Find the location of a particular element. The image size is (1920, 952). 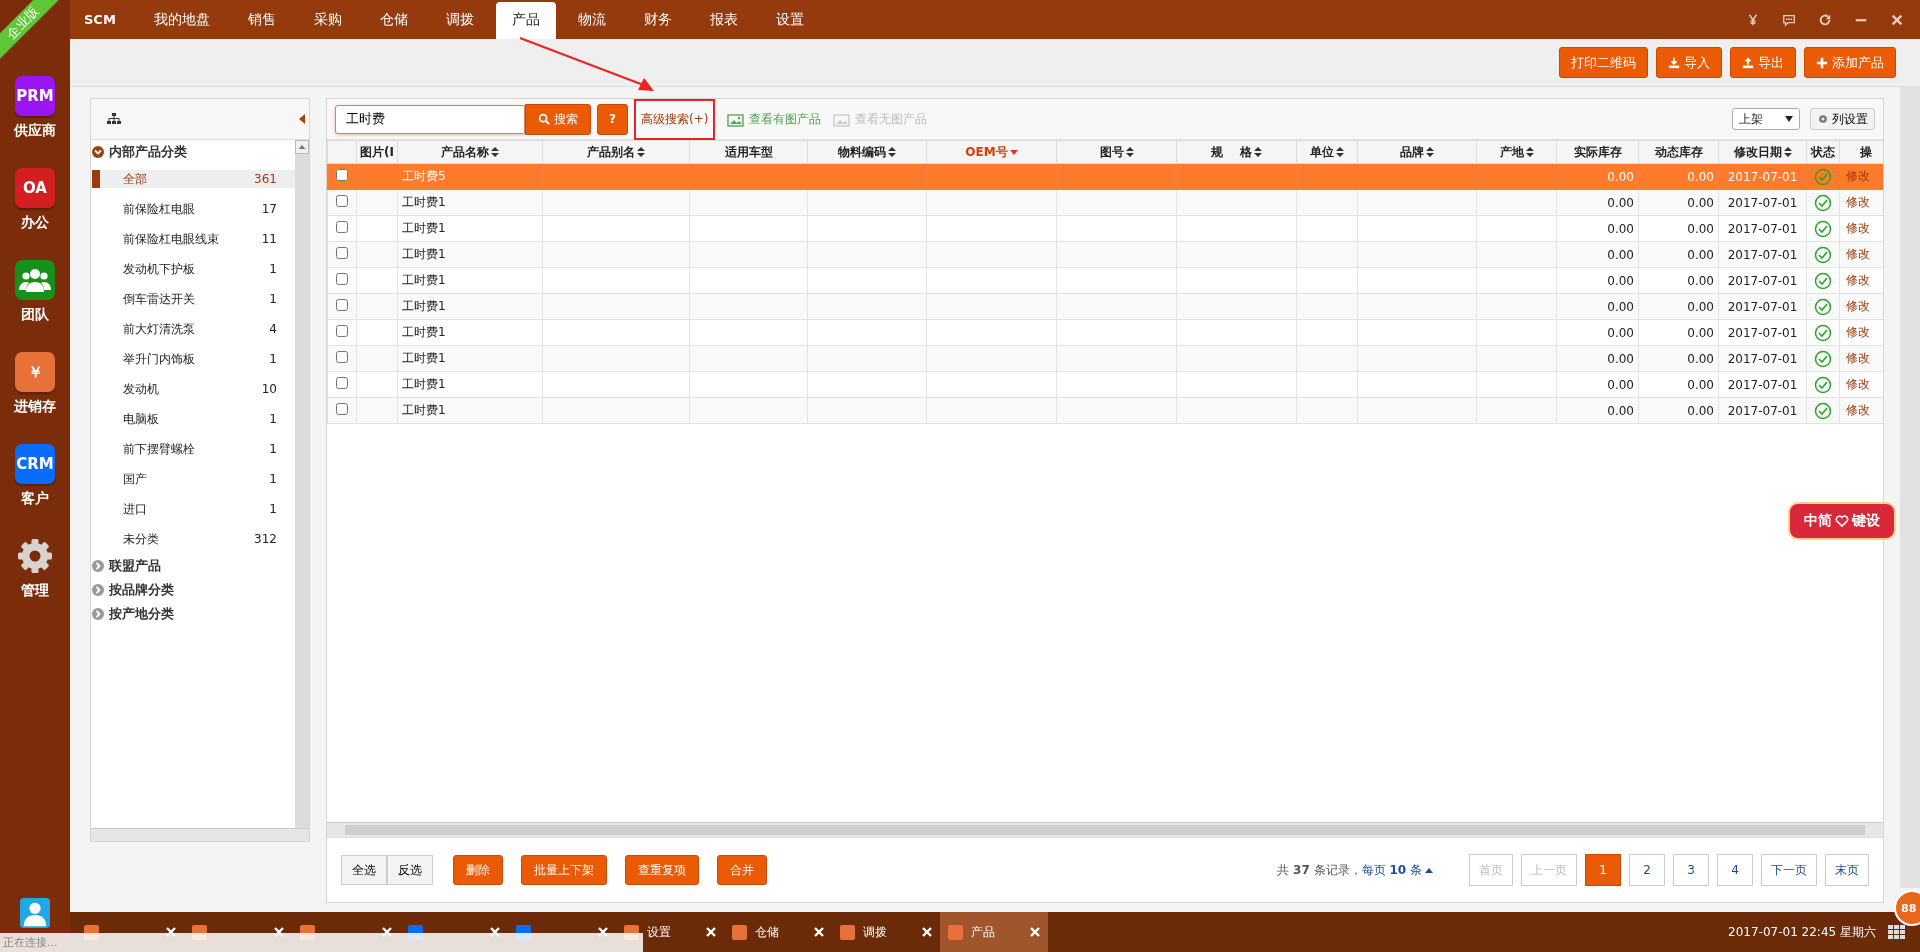

expanded-chevron-icon is located at coordinates (98, 152).